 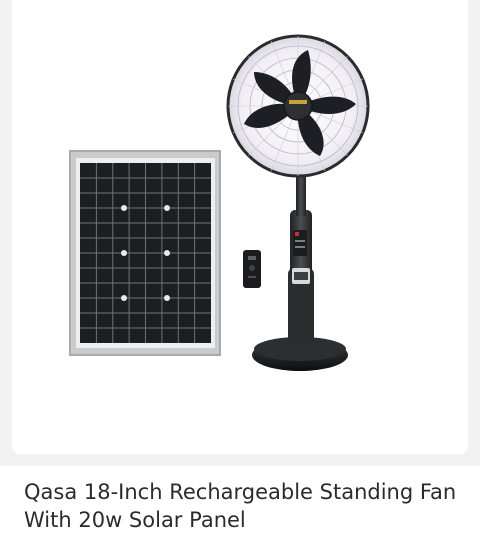 What do you see at coordinates (145, 253) in the screenshot?
I see `solar-panel` at bounding box center [145, 253].